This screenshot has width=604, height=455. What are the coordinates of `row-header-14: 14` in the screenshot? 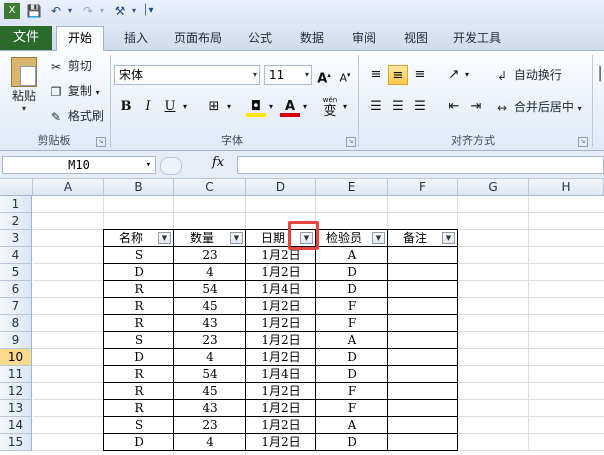 It's located at (16, 425).